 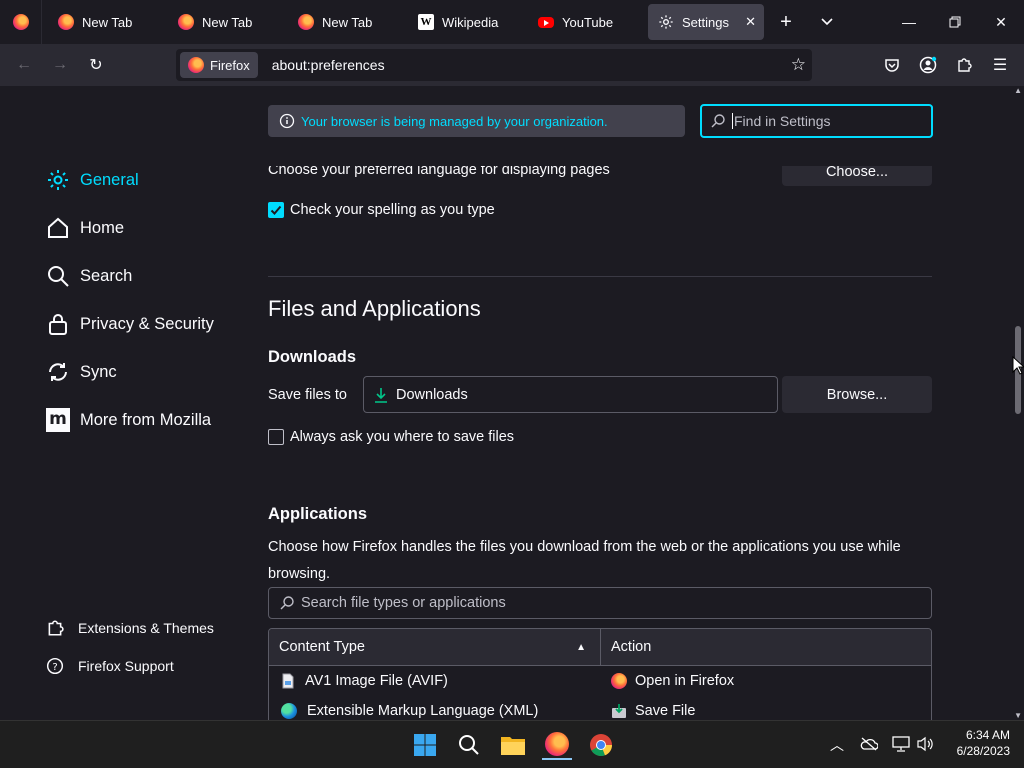 I want to click on windows-icon, so click(x=425, y=745).